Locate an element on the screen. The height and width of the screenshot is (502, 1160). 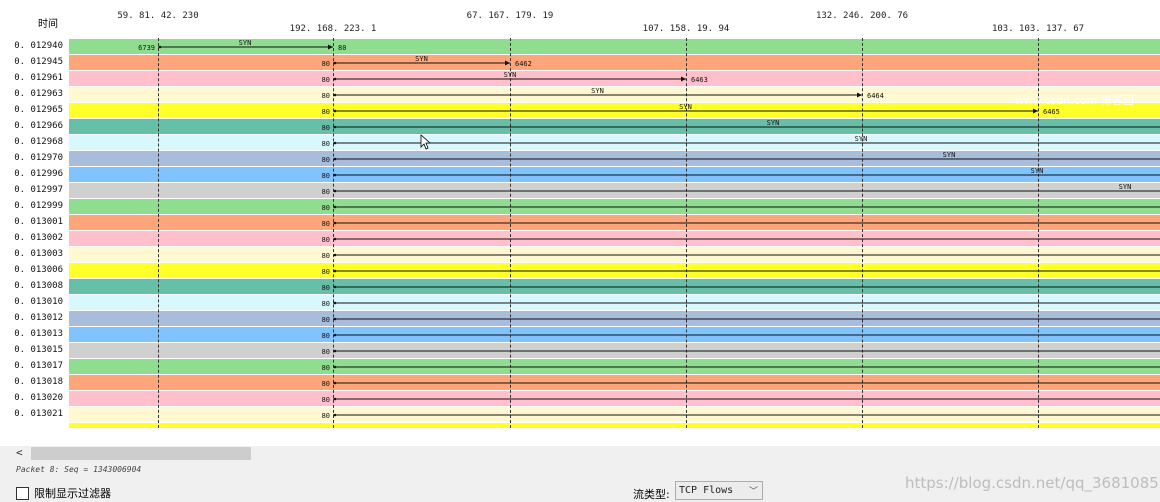
chevron-down-icon: ﹀ is located at coordinates (753, 492).